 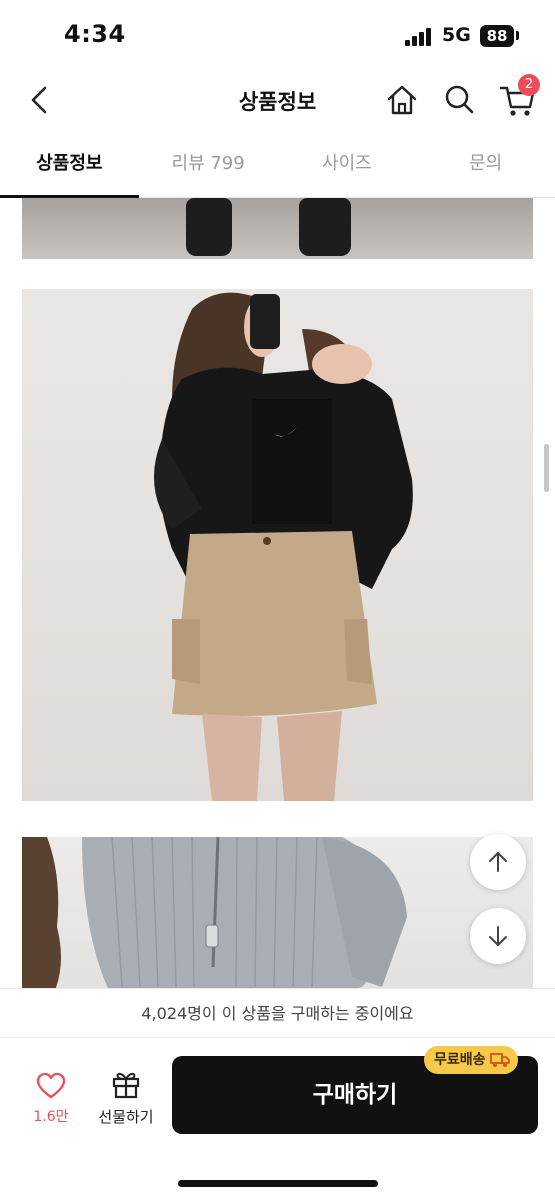 I want to click on network-label: 5G, so click(x=456, y=35).